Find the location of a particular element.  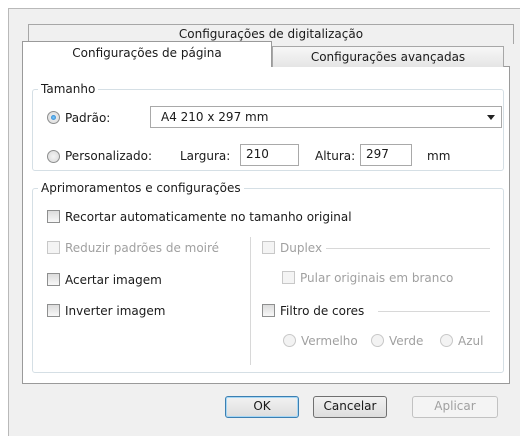

unit-label: mm is located at coordinates (439, 156).